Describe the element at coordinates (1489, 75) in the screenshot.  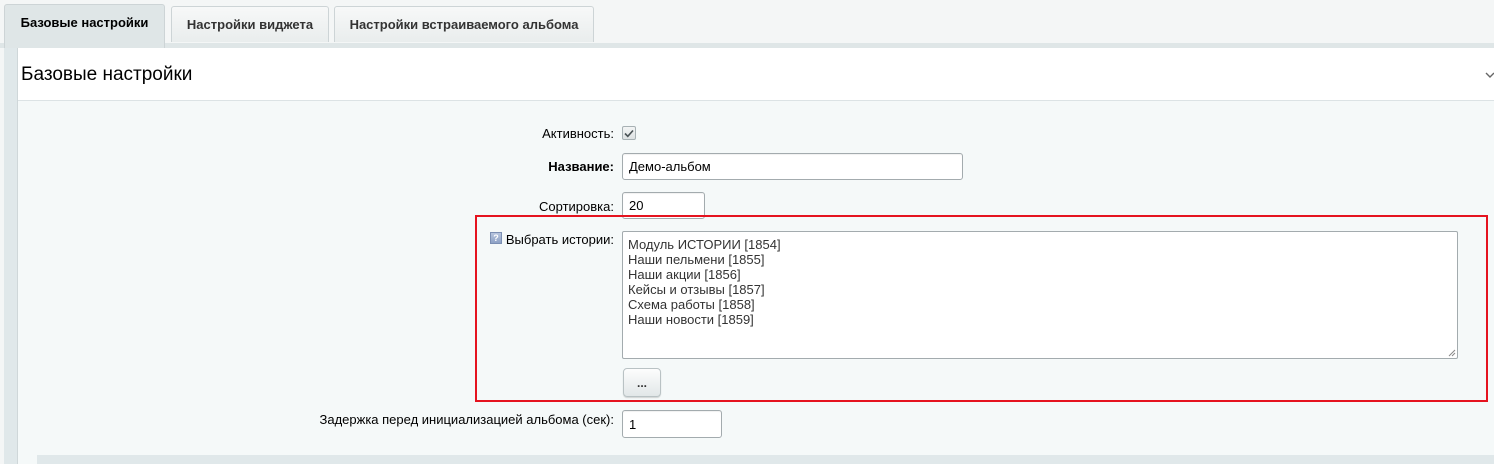
I see `chevron-down-icon` at that location.